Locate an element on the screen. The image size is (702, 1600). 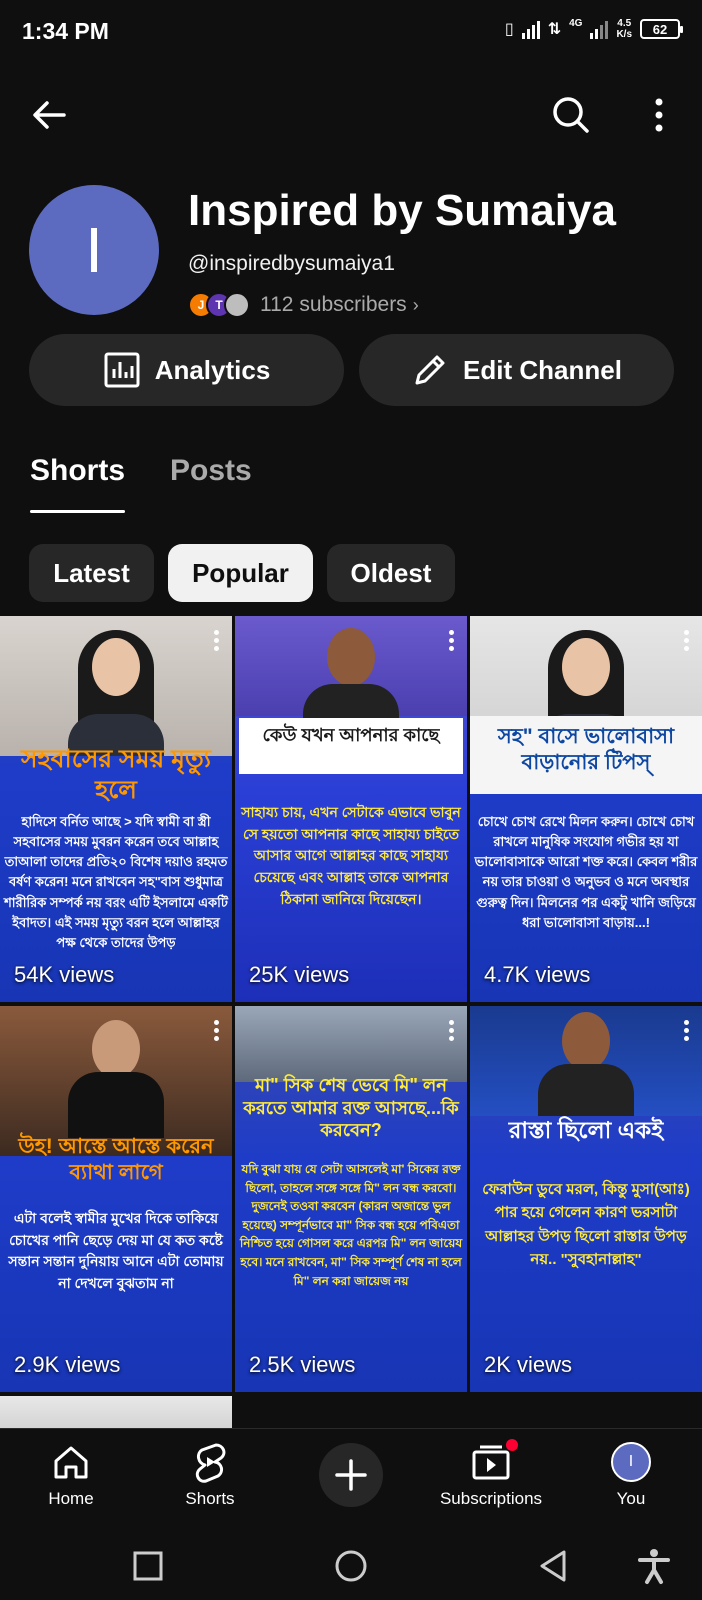
search-icon is located at coordinates (571, 115).